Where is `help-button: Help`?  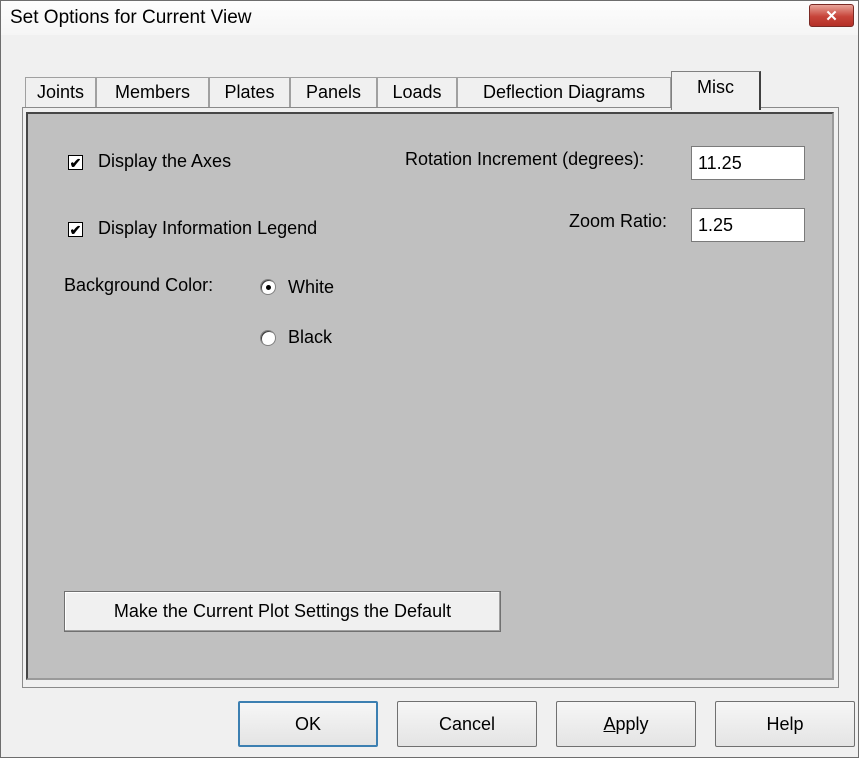 help-button: Help is located at coordinates (785, 724).